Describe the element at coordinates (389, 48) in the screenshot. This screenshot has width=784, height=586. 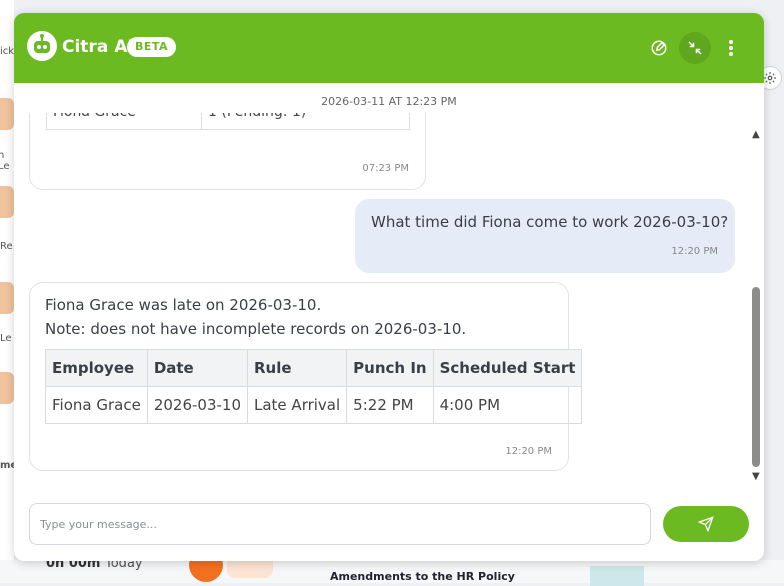
I see `chat-header: Citra AI BETA` at that location.